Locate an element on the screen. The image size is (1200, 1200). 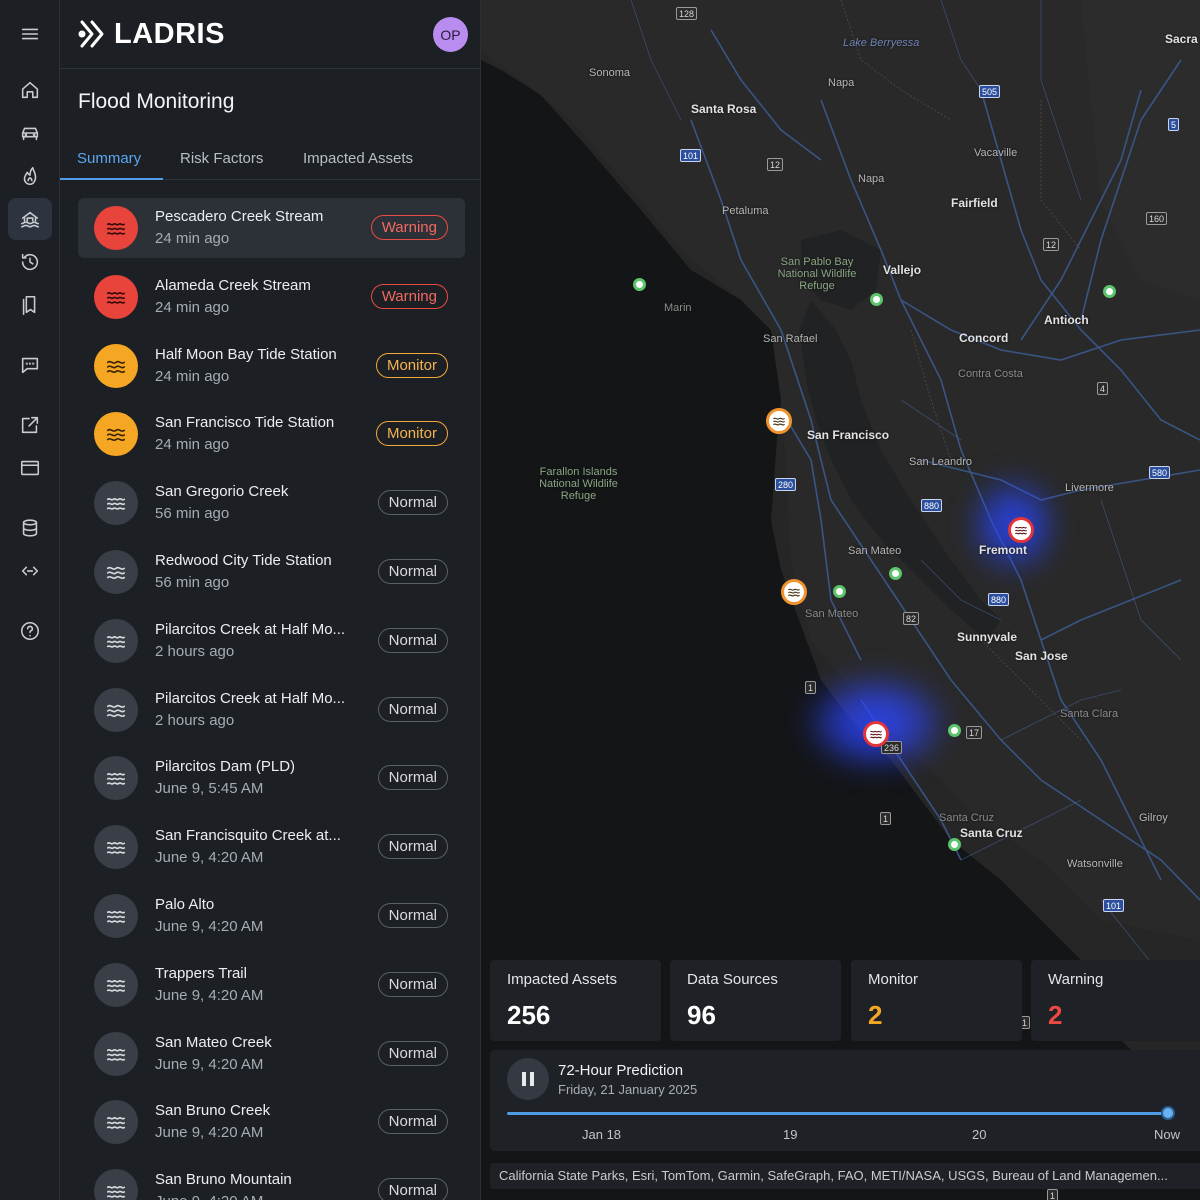
stat-card: Monitor 2 is located at coordinates (936, 1000).